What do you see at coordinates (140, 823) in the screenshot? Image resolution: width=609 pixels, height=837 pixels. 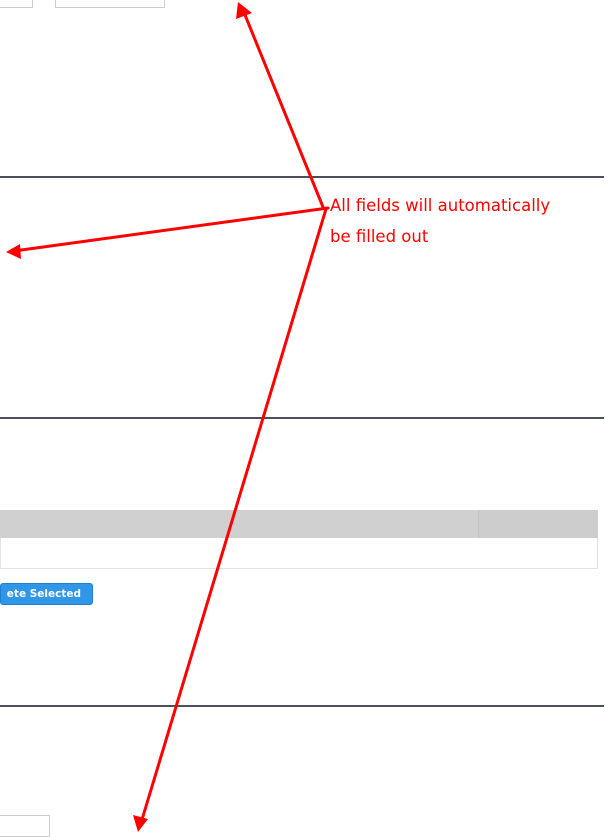 I see `arrowhead-bottom` at bounding box center [140, 823].